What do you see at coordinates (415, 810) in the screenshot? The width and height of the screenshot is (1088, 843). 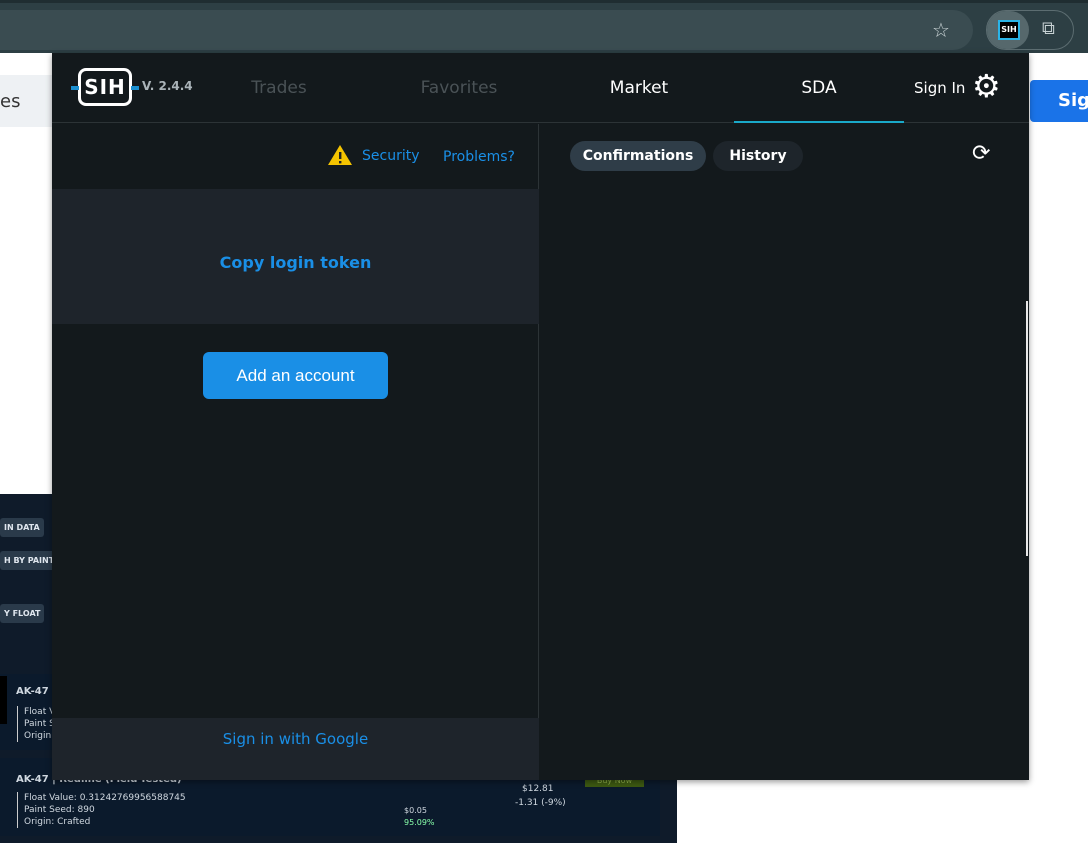 I see `sticker-price: $0.05` at bounding box center [415, 810].